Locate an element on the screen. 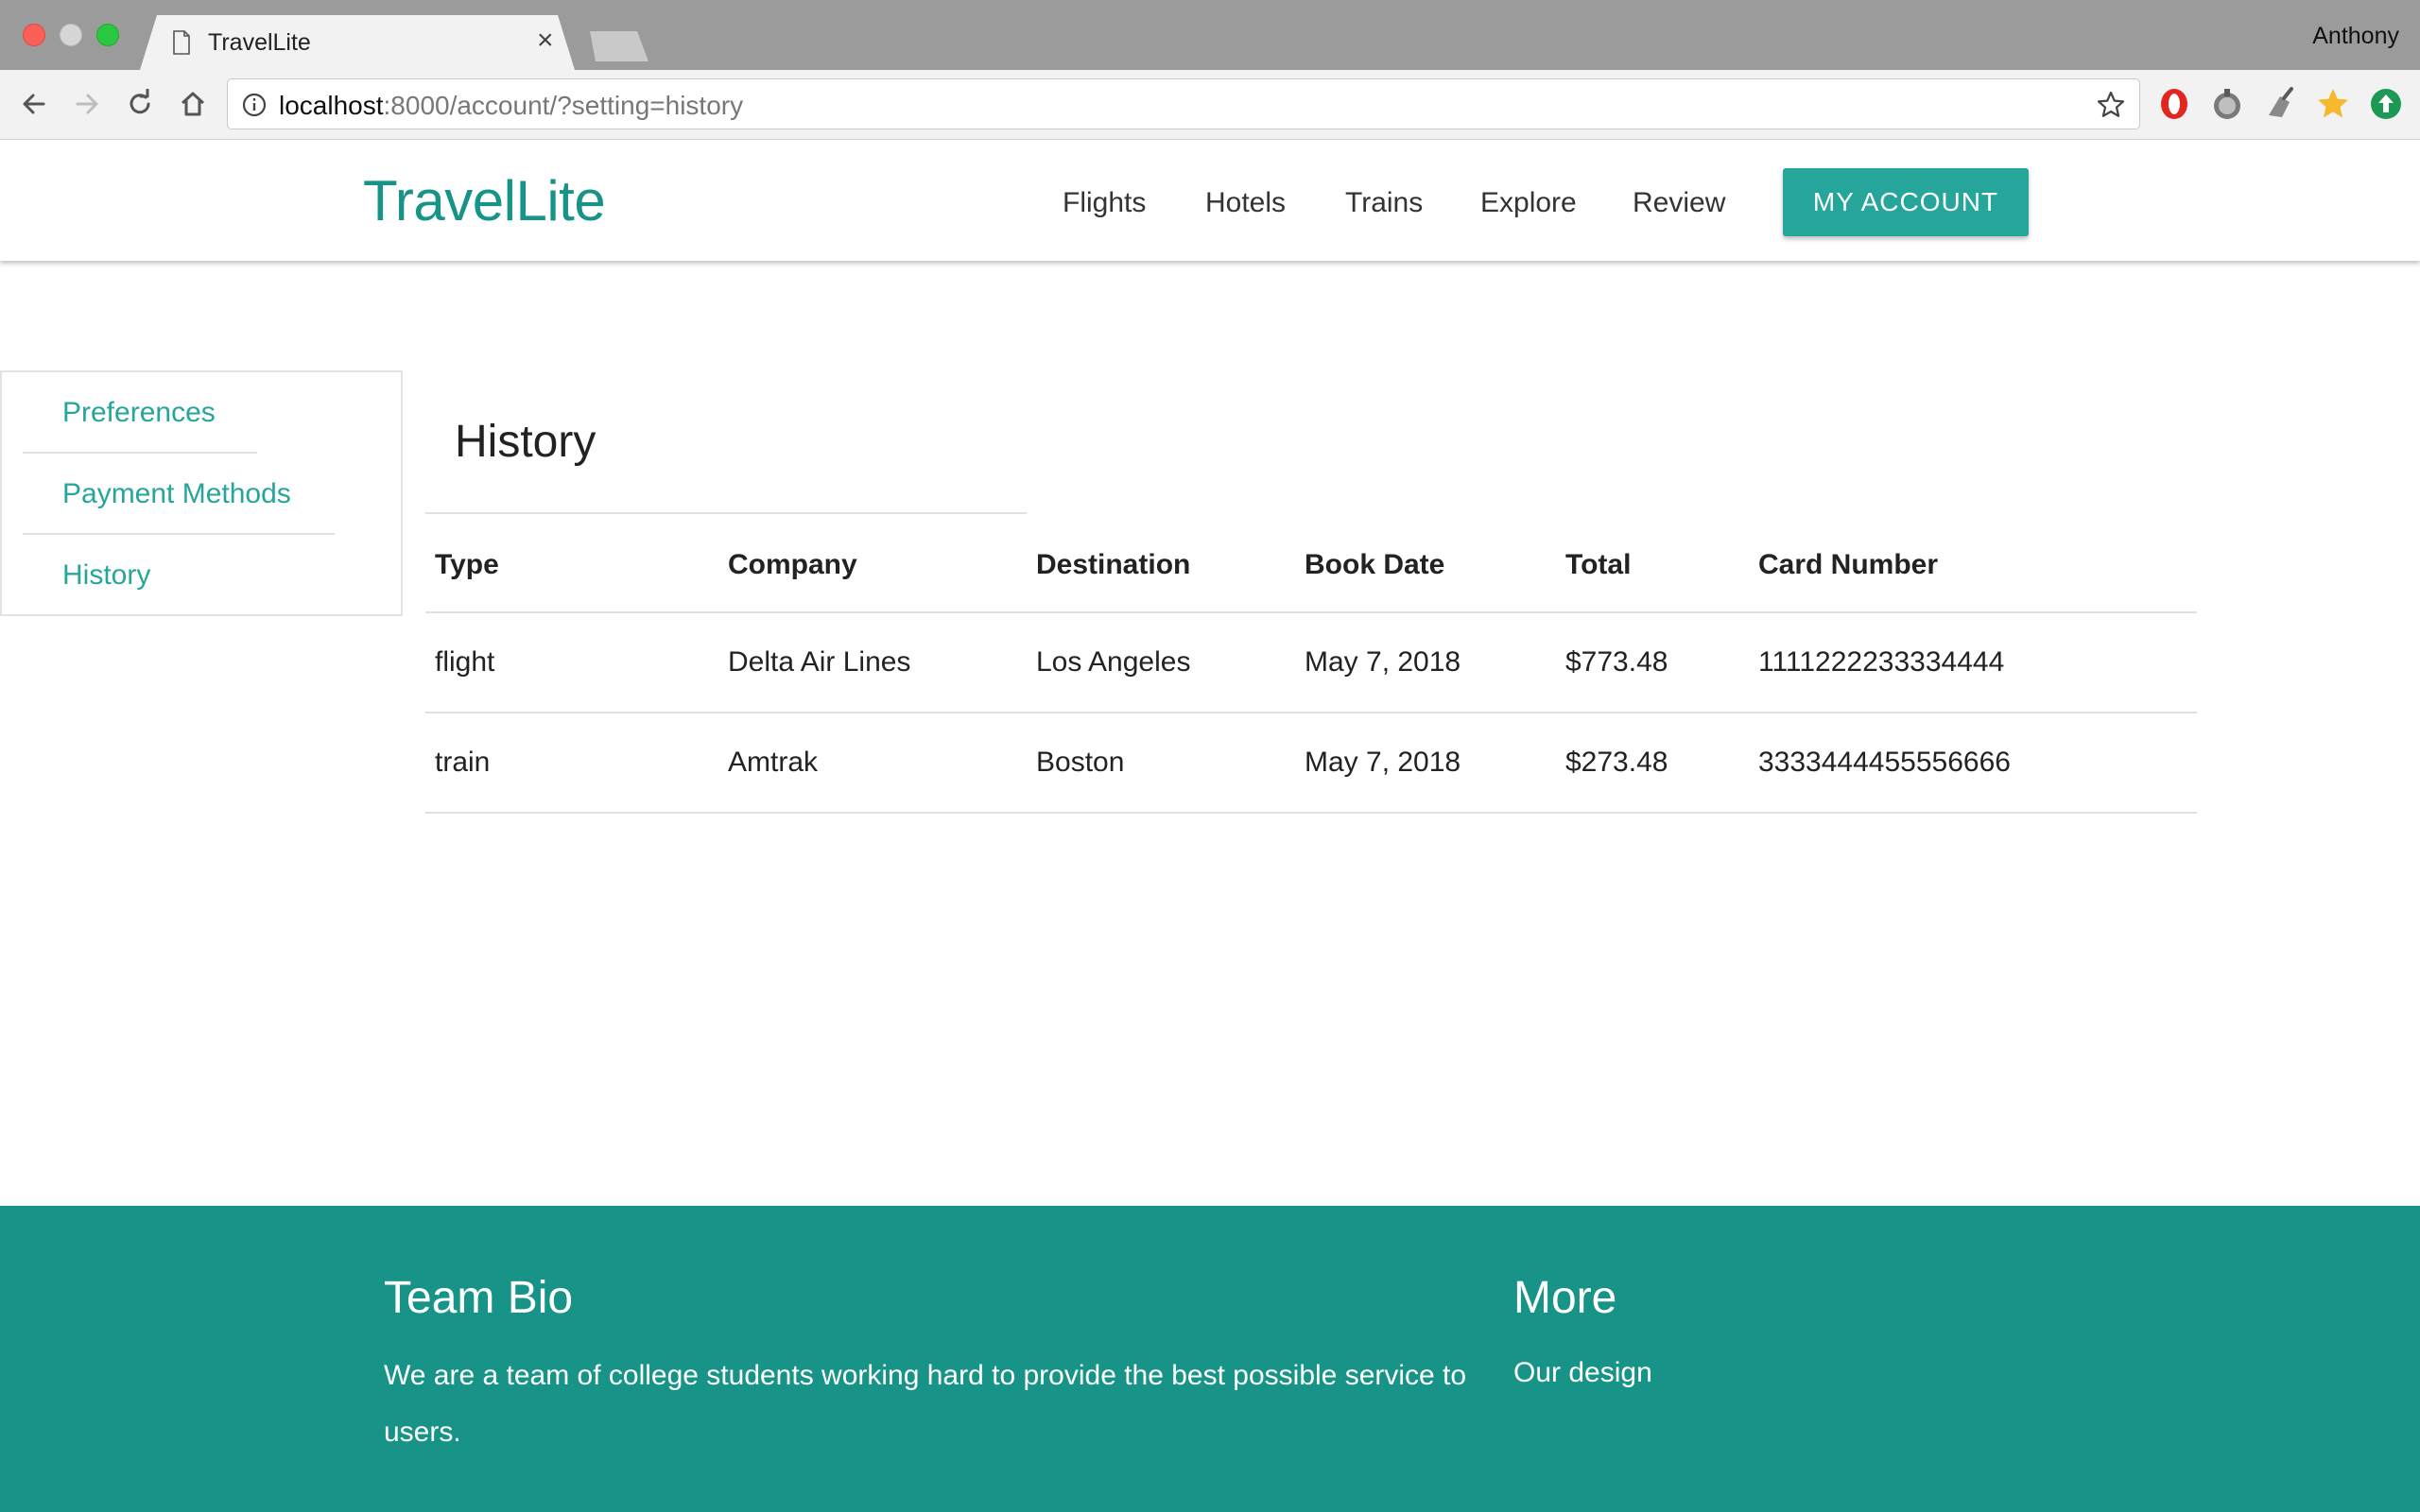 This screenshot has width=2420, height=1512. sidebar-item-history: History is located at coordinates (106, 575).